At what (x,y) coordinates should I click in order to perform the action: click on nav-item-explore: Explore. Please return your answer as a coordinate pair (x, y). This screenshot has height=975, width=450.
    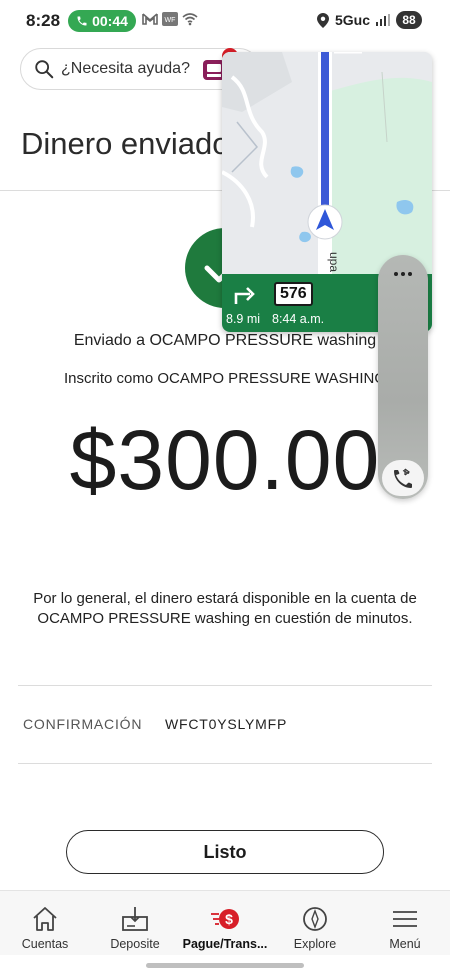
    Looking at the image, I should click on (315, 923).